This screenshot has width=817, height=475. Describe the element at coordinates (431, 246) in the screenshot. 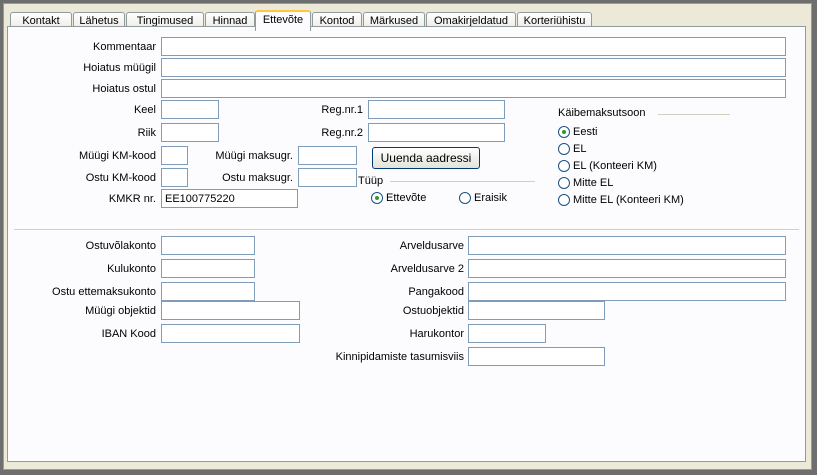

I see `arveldusarve-label: Arveldusarve` at that location.